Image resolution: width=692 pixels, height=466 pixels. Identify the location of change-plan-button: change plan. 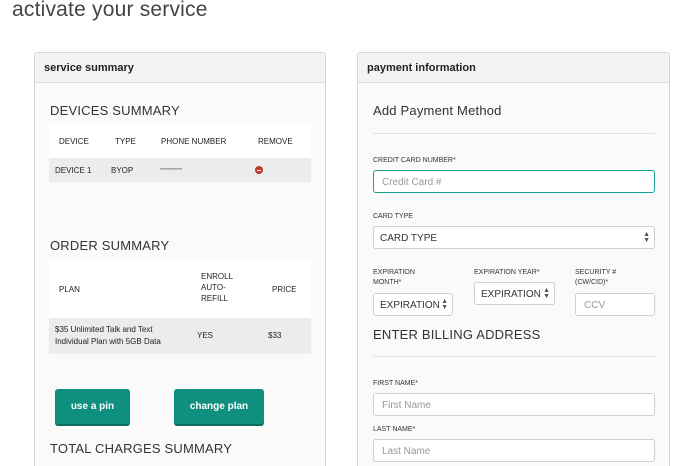
(219, 406).